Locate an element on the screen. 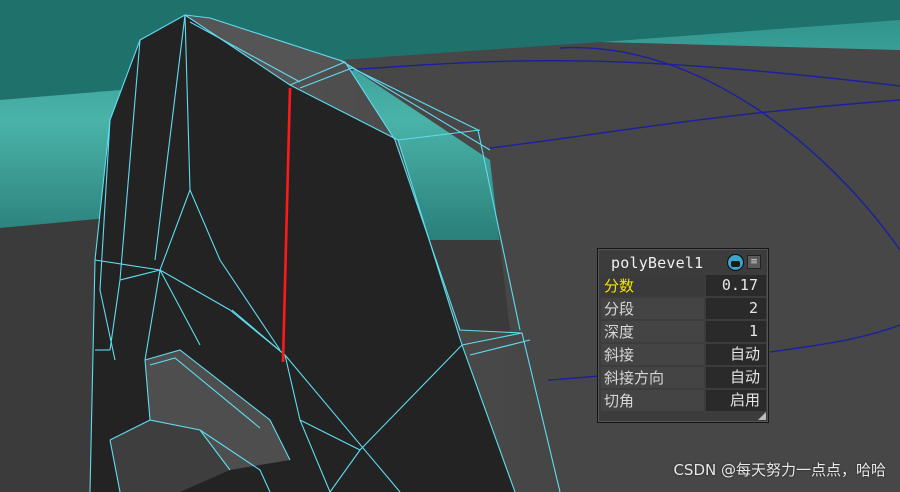  attr-label: 切角 is located at coordinates (619, 401).